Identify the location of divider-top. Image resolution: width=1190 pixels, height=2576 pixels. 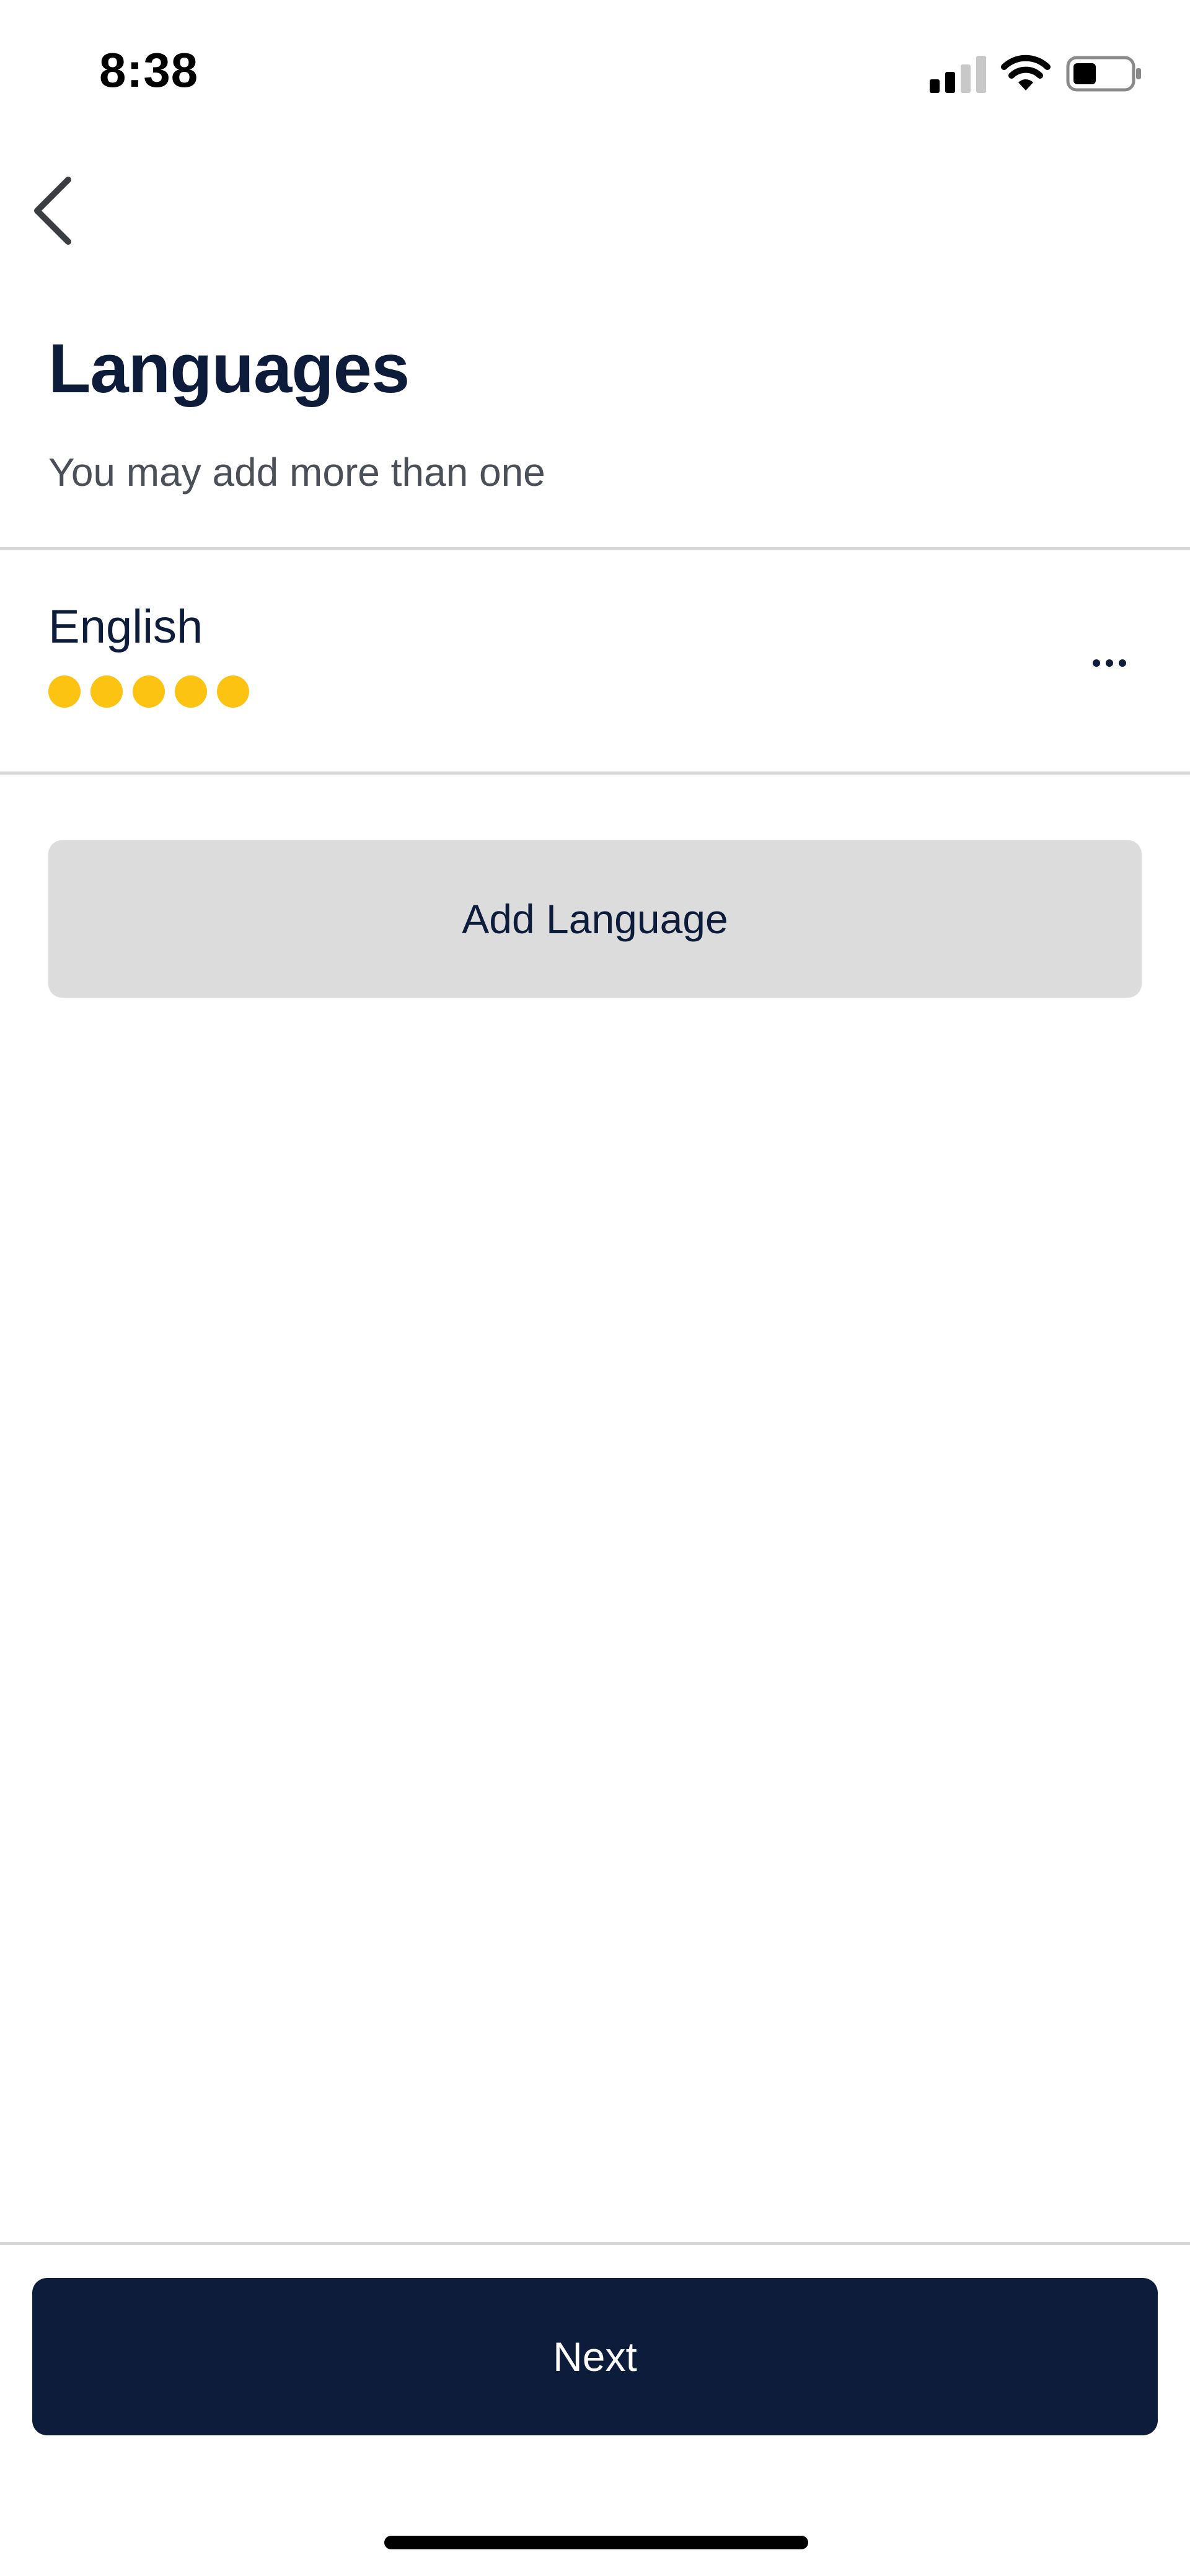
(595, 548).